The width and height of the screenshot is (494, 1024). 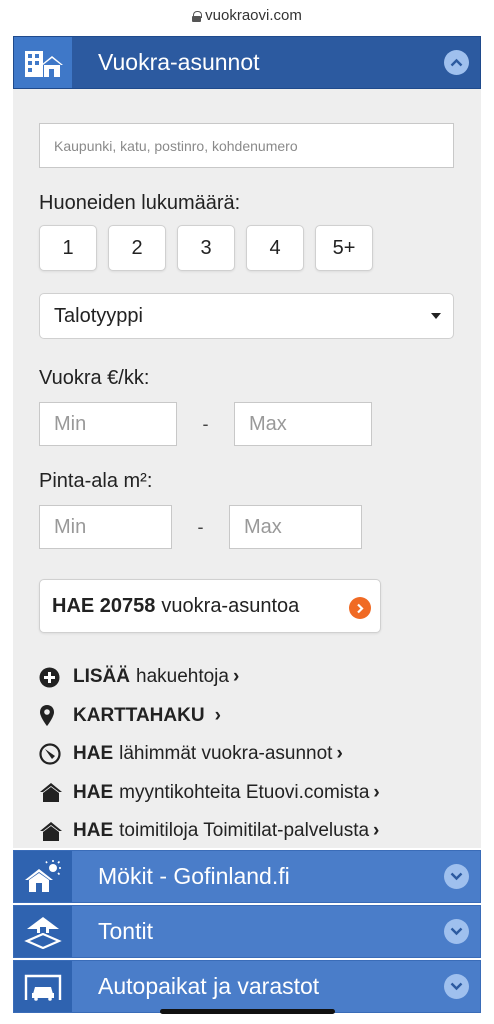 What do you see at coordinates (139, 715) in the screenshot?
I see `link-bold: KARTTAHAKU` at bounding box center [139, 715].